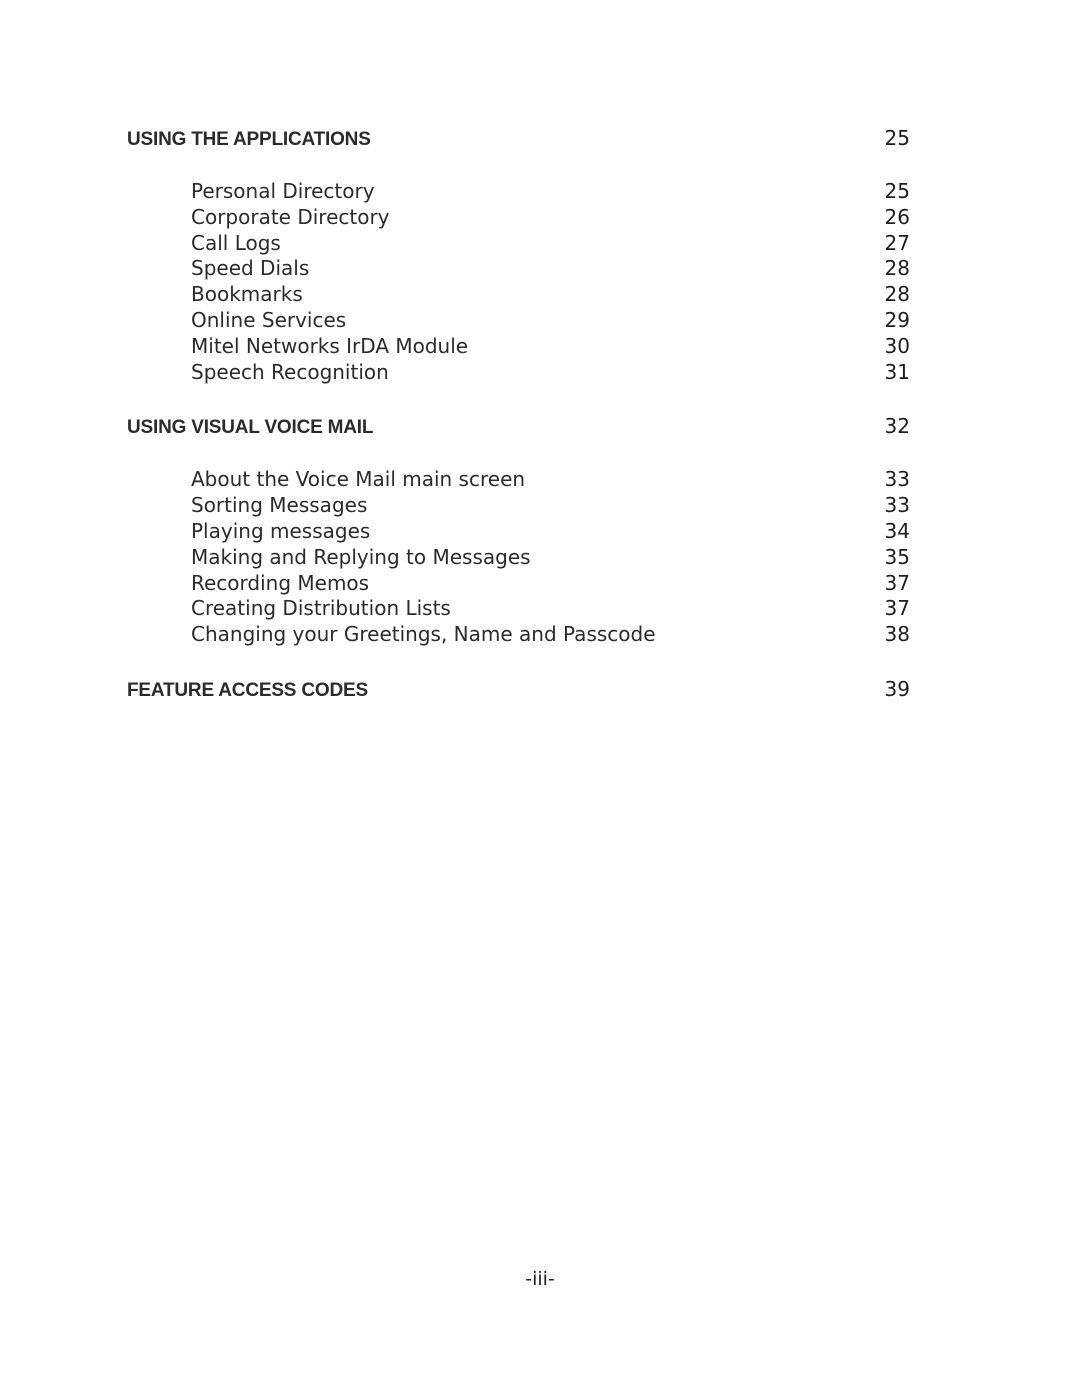 This screenshot has height=1397, width=1080. Describe the element at coordinates (897, 191) in the screenshot. I see `toc-entry-page: 25` at that location.